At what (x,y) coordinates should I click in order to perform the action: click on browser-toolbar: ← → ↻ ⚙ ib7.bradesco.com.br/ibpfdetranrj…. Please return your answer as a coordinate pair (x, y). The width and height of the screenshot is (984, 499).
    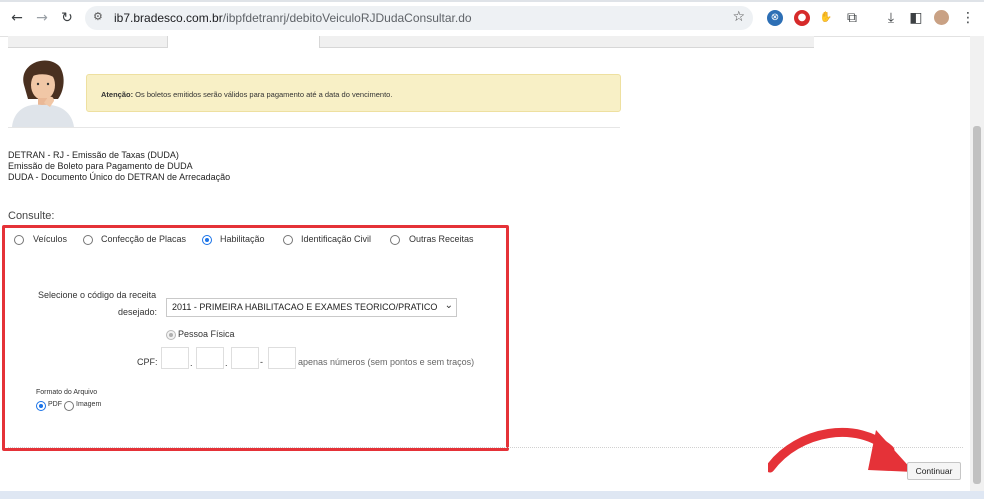
    Looking at the image, I should click on (492, 18).